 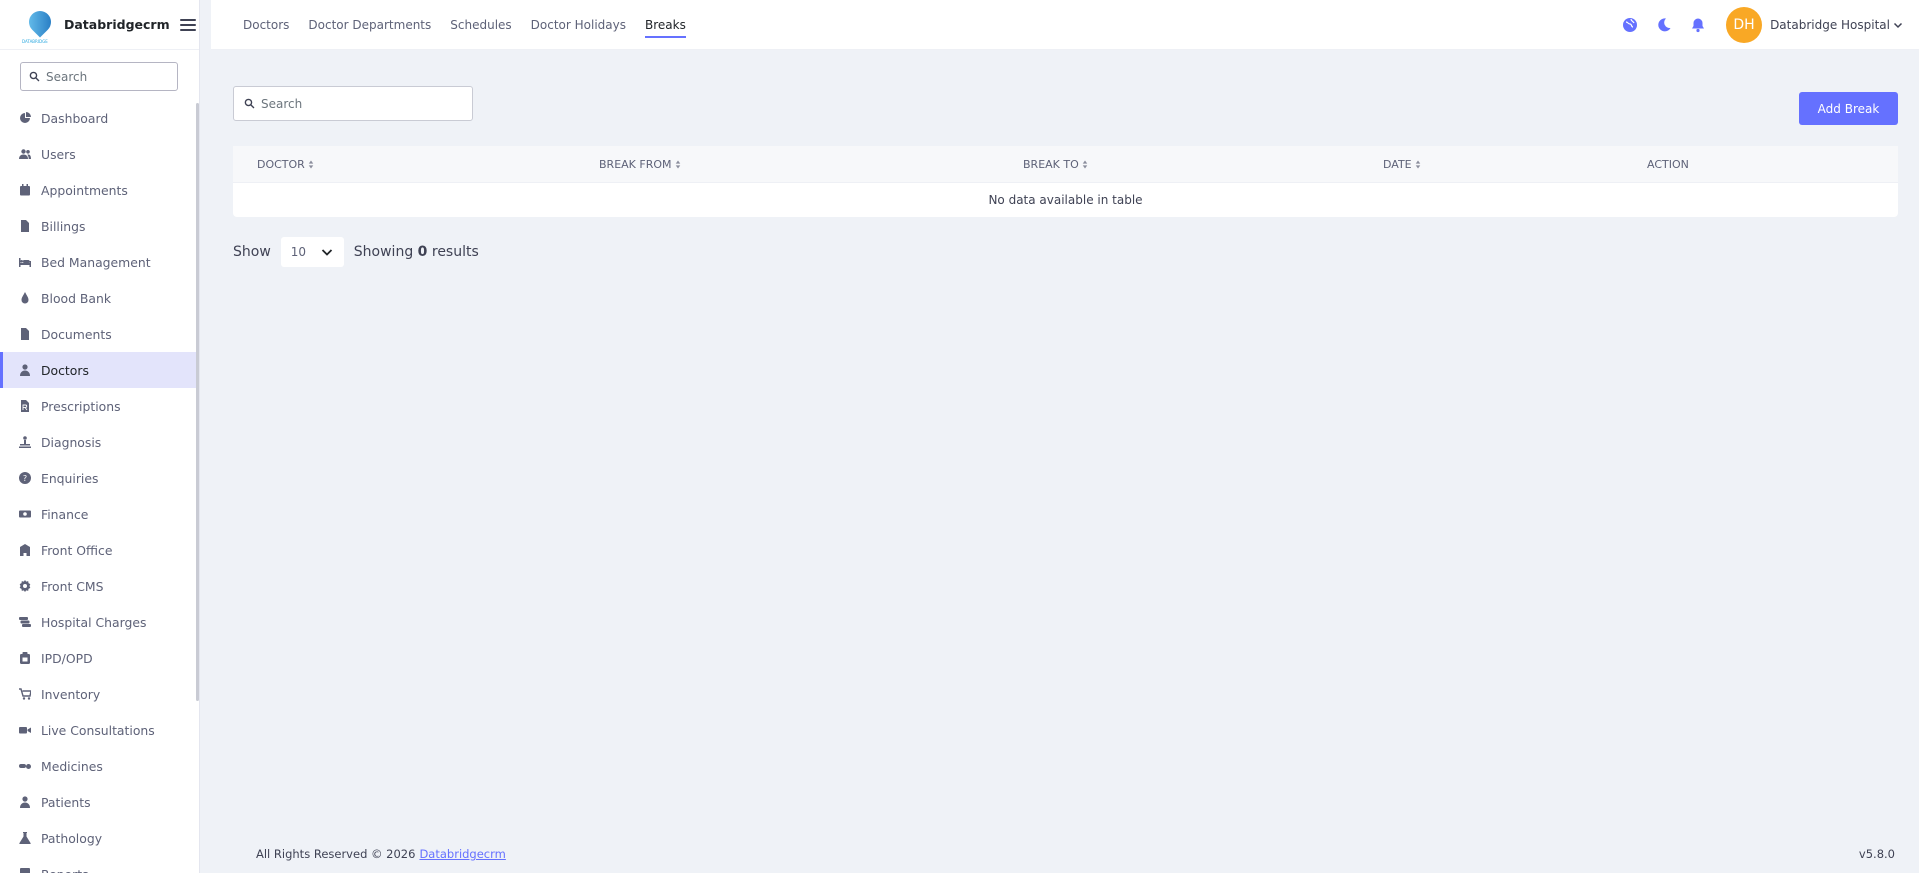 I want to click on clipboard-icon, so click(x=25, y=658).